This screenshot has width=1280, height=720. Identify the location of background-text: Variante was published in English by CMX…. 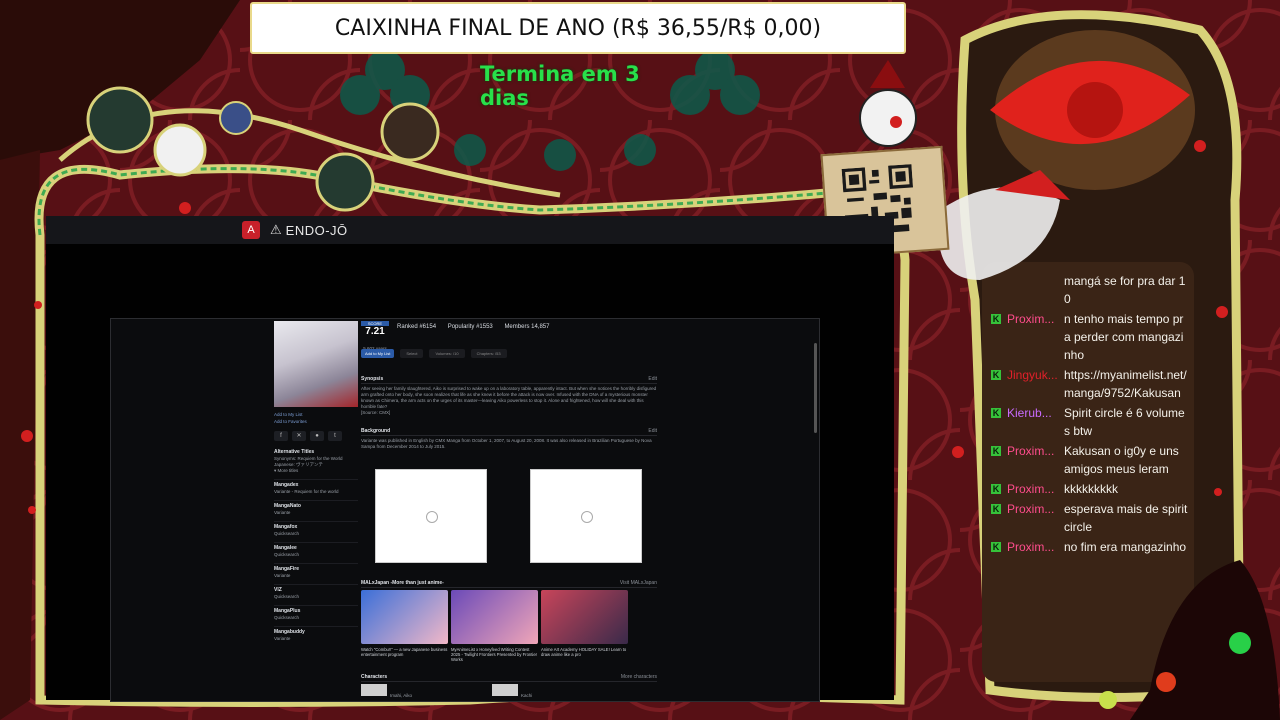
(506, 443).